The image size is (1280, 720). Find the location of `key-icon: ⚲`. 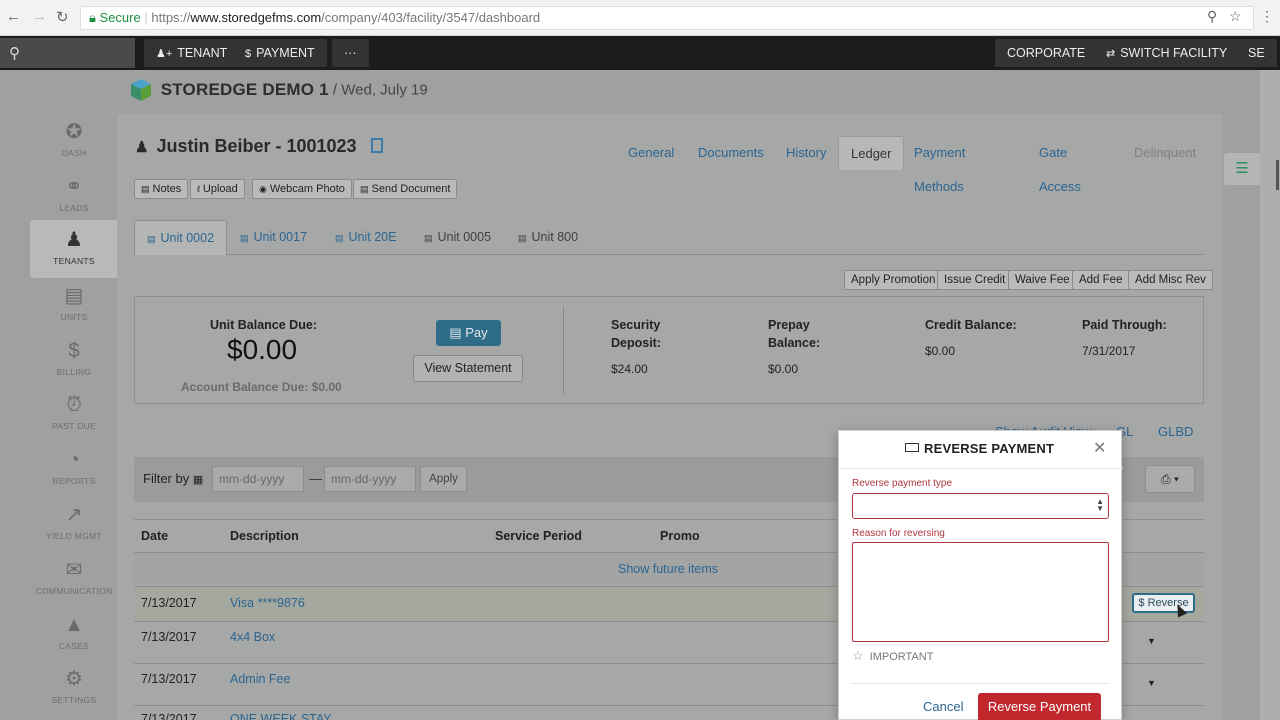

key-icon: ⚲ is located at coordinates (1212, 16).